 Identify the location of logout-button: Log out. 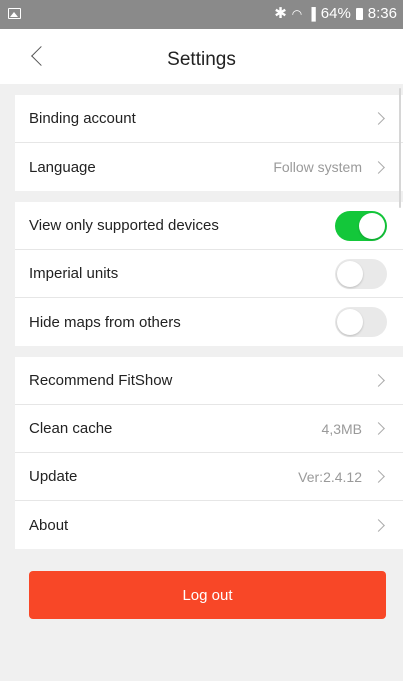
(207, 595).